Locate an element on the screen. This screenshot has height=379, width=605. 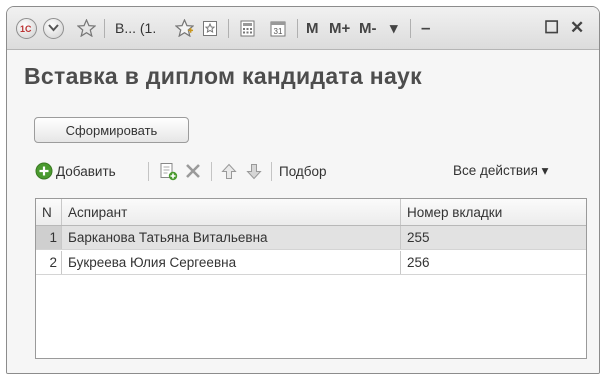
table-row: 1 Барканова Татьяна Витальевна 255 is located at coordinates (311, 238).